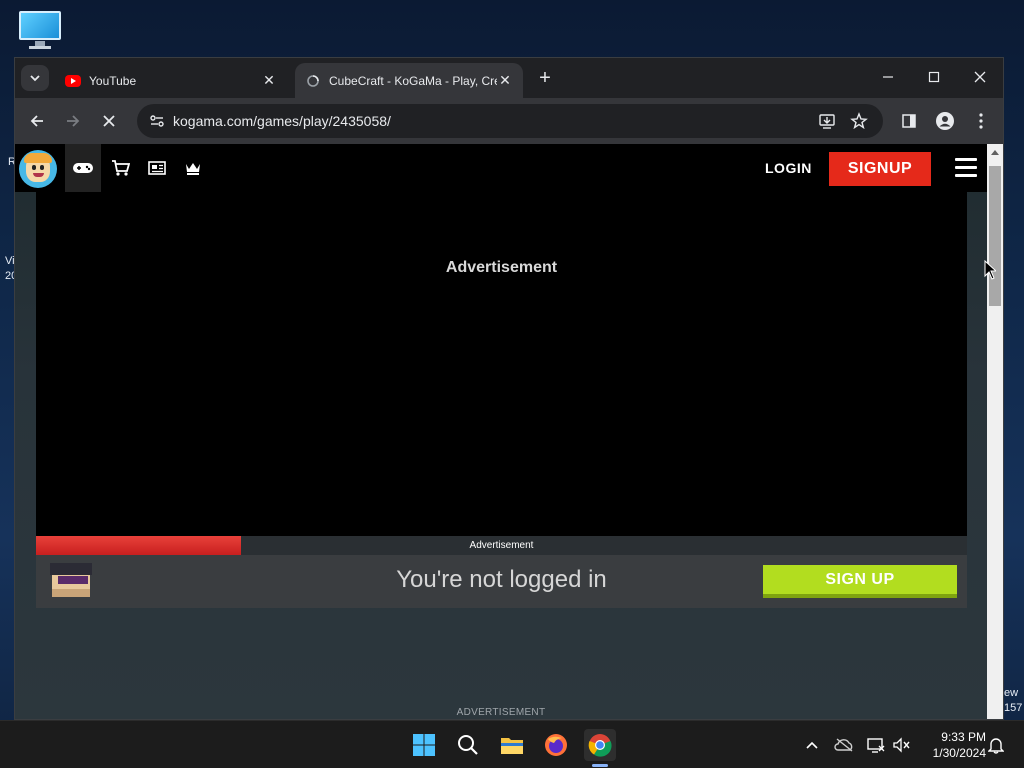 The image size is (1024, 768). I want to click on scroll-thumb, so click(995, 236).